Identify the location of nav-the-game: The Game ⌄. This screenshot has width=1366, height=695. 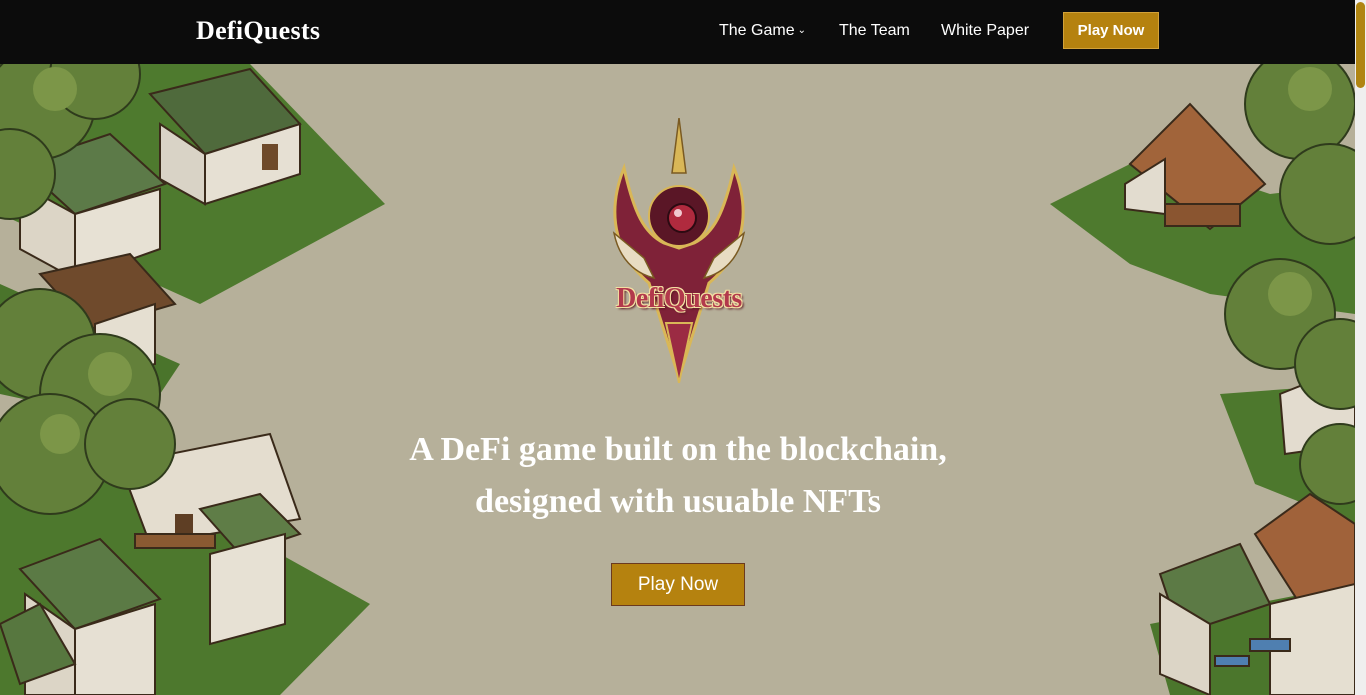
(762, 31).